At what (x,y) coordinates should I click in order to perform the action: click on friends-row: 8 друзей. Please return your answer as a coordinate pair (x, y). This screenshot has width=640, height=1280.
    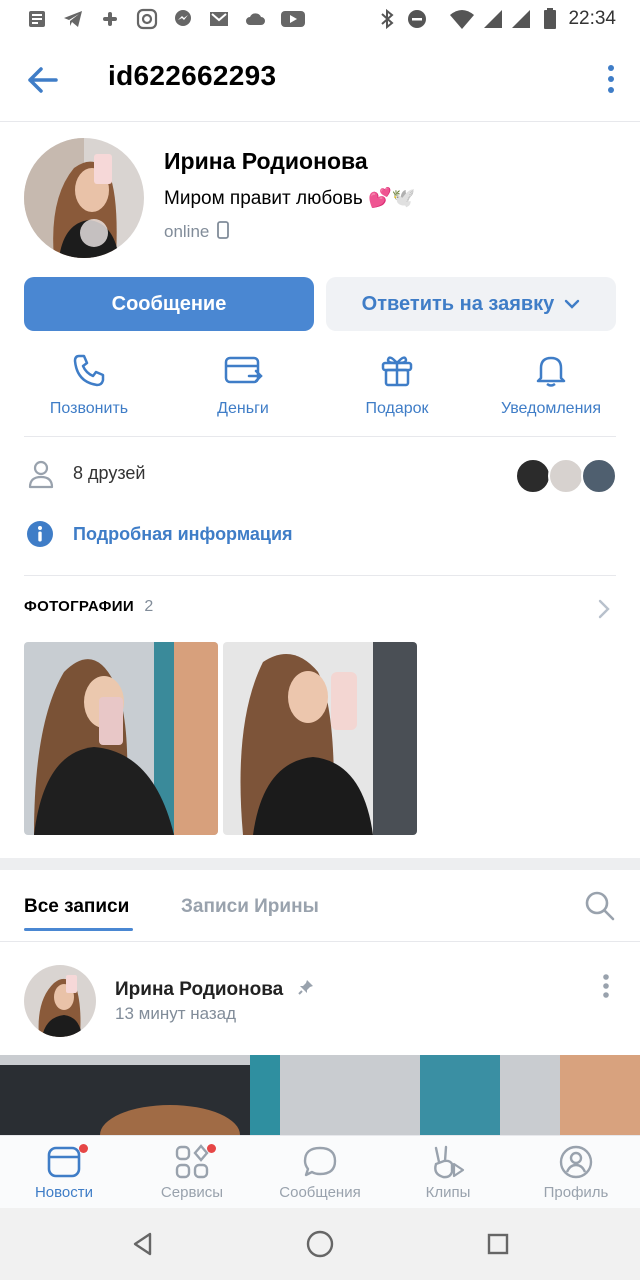
    Looking at the image, I should click on (320, 474).